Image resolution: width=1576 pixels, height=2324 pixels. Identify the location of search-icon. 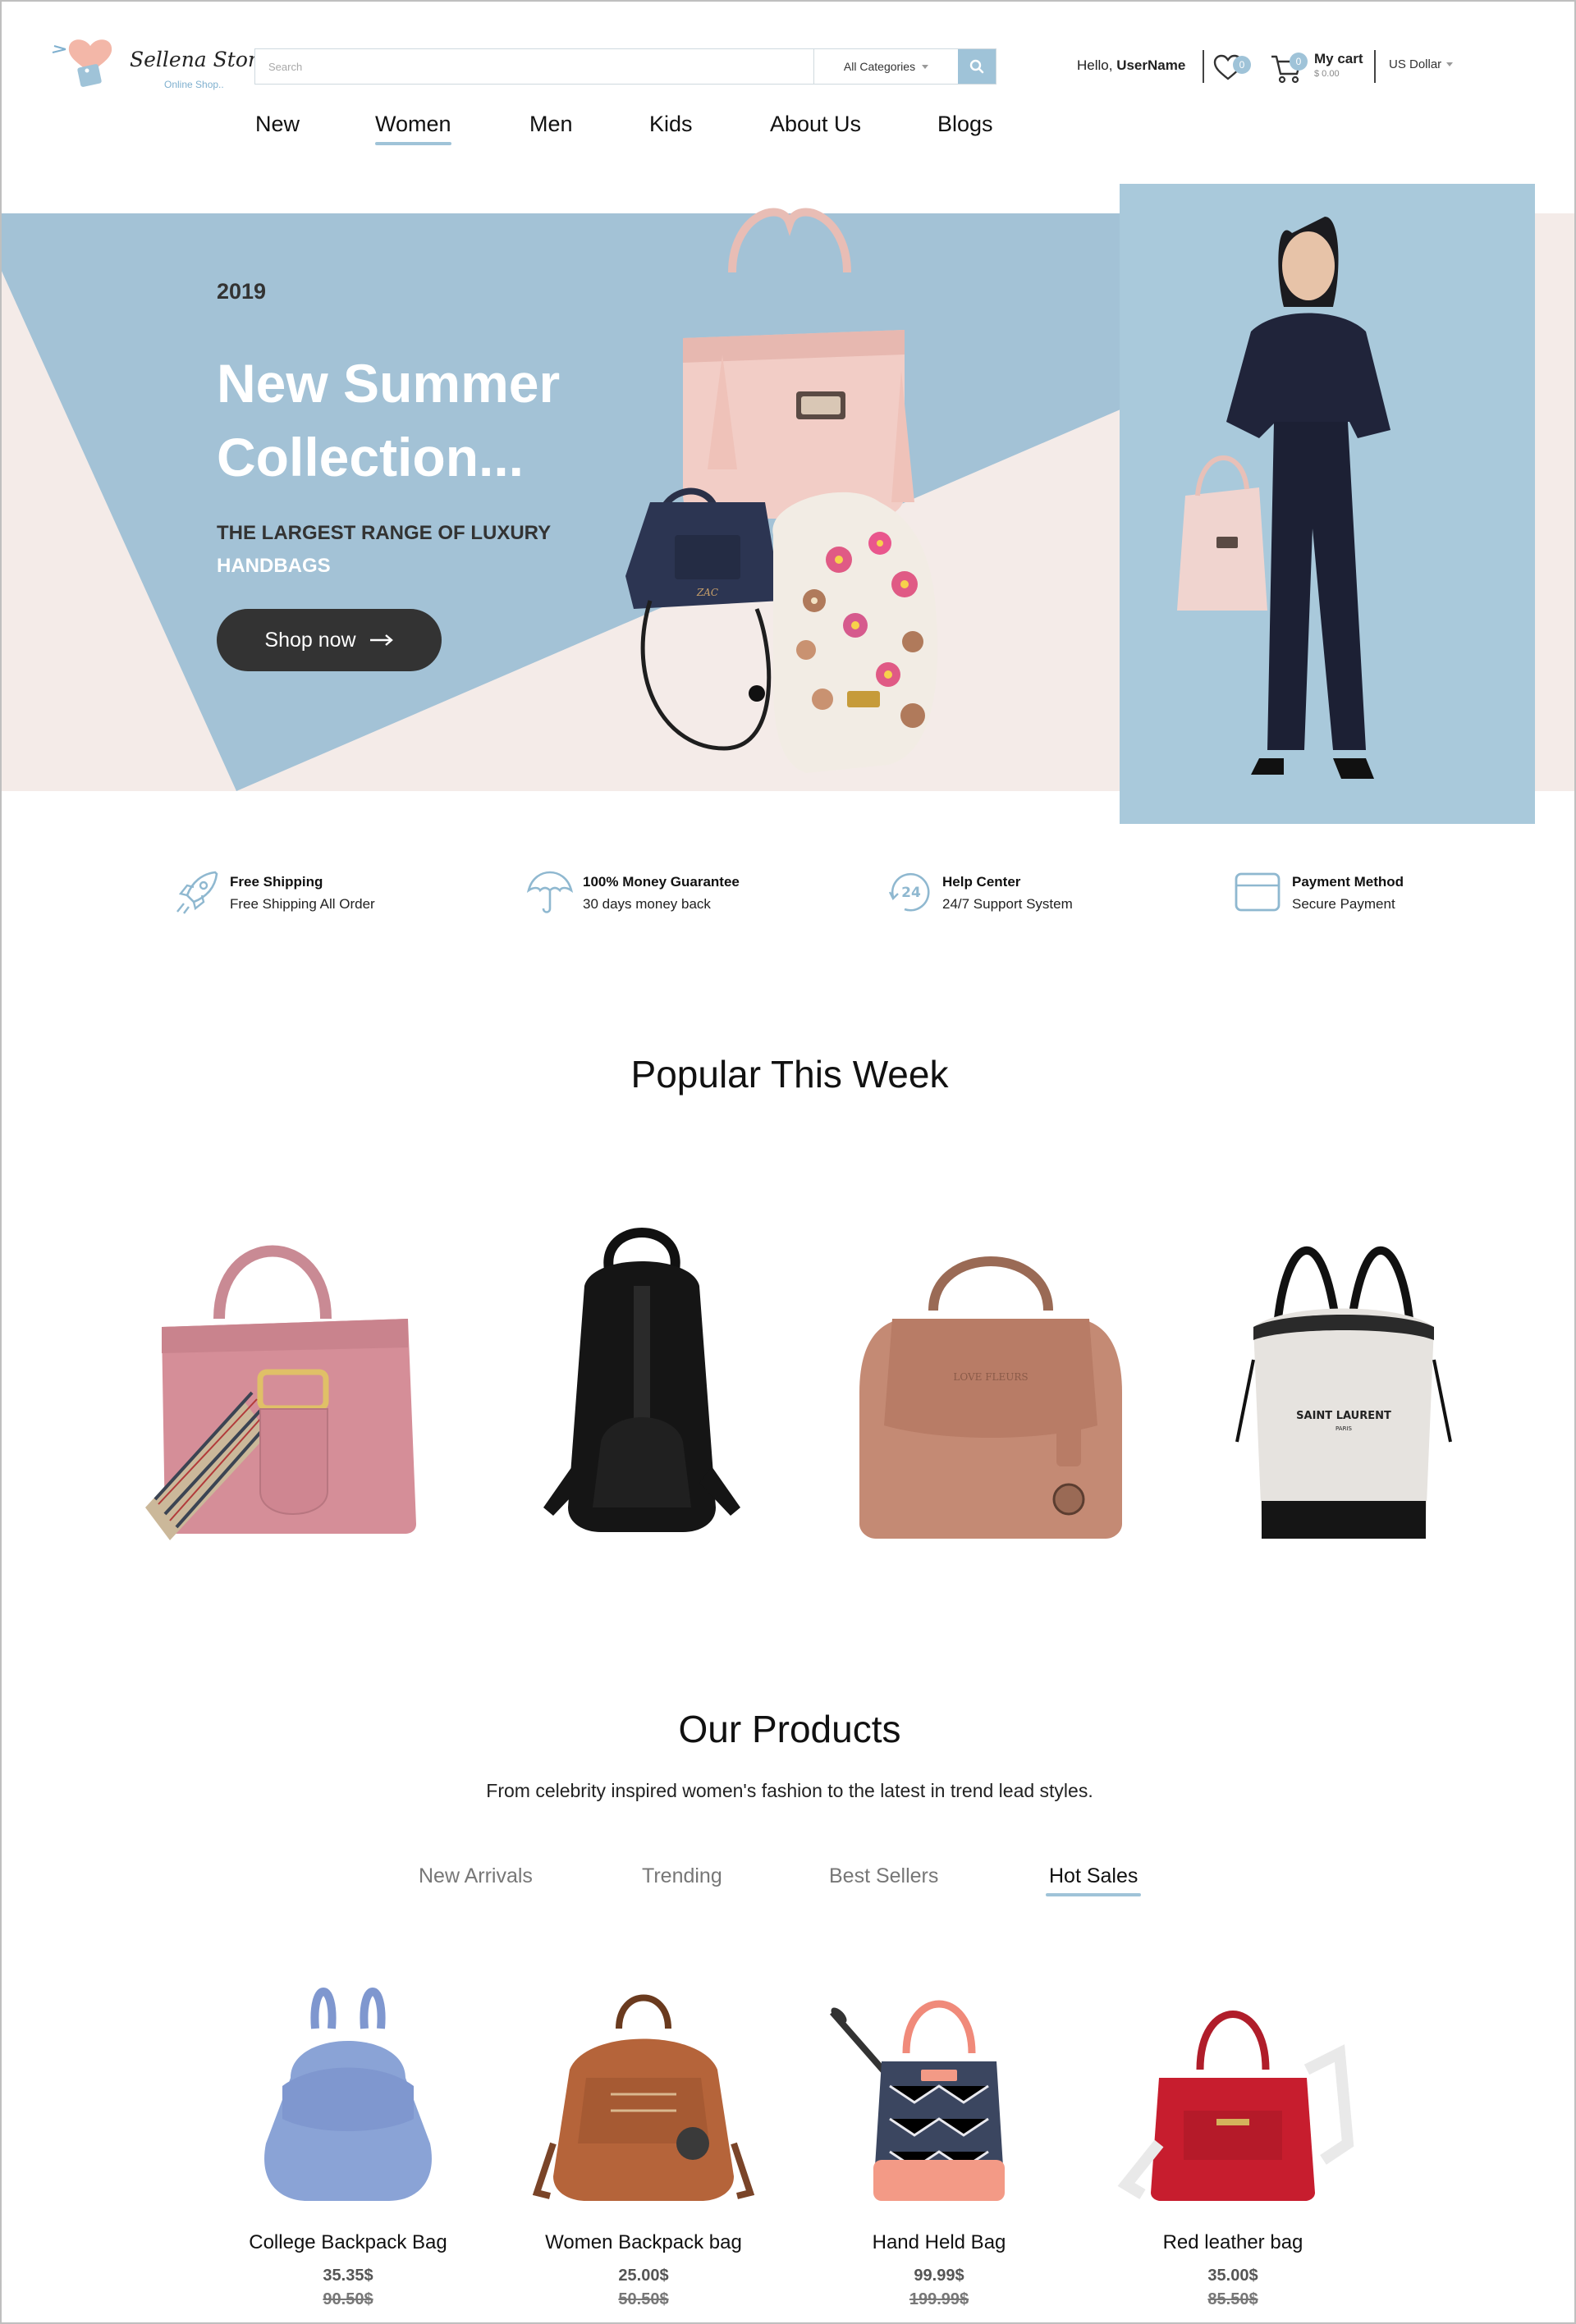
(976, 66).